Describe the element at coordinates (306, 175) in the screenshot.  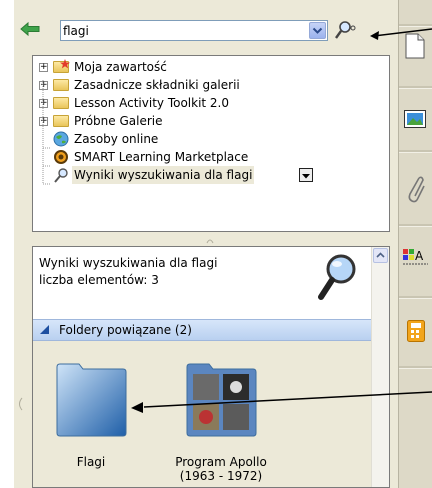
I see `item-menu-dropdown-button` at that location.